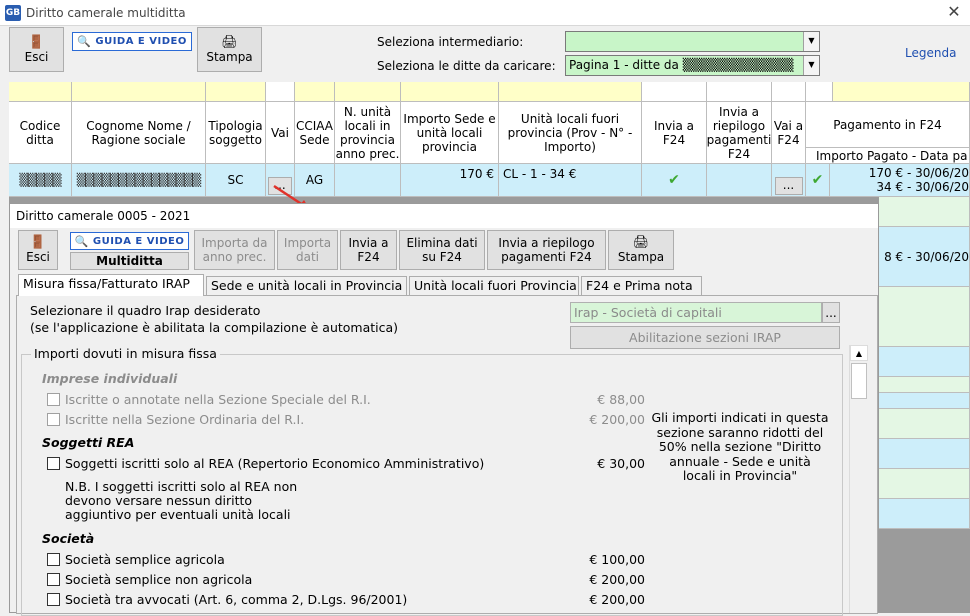 This screenshot has width=970, height=616. Describe the element at coordinates (53, 419) in the screenshot. I see `checkbox-sezione-ordinaria` at that location.